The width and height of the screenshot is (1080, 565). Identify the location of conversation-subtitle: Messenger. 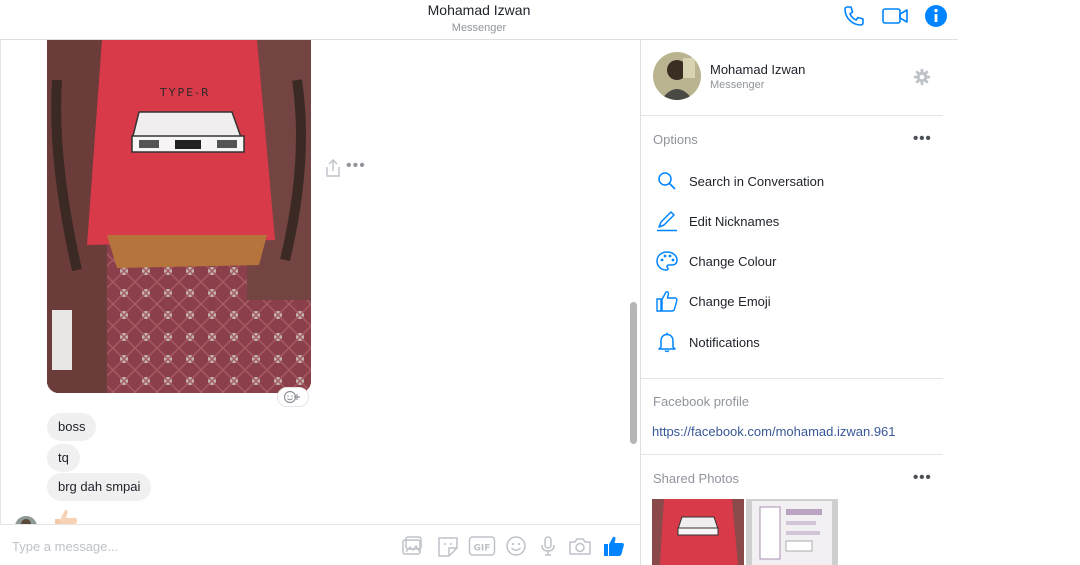
(479, 28).